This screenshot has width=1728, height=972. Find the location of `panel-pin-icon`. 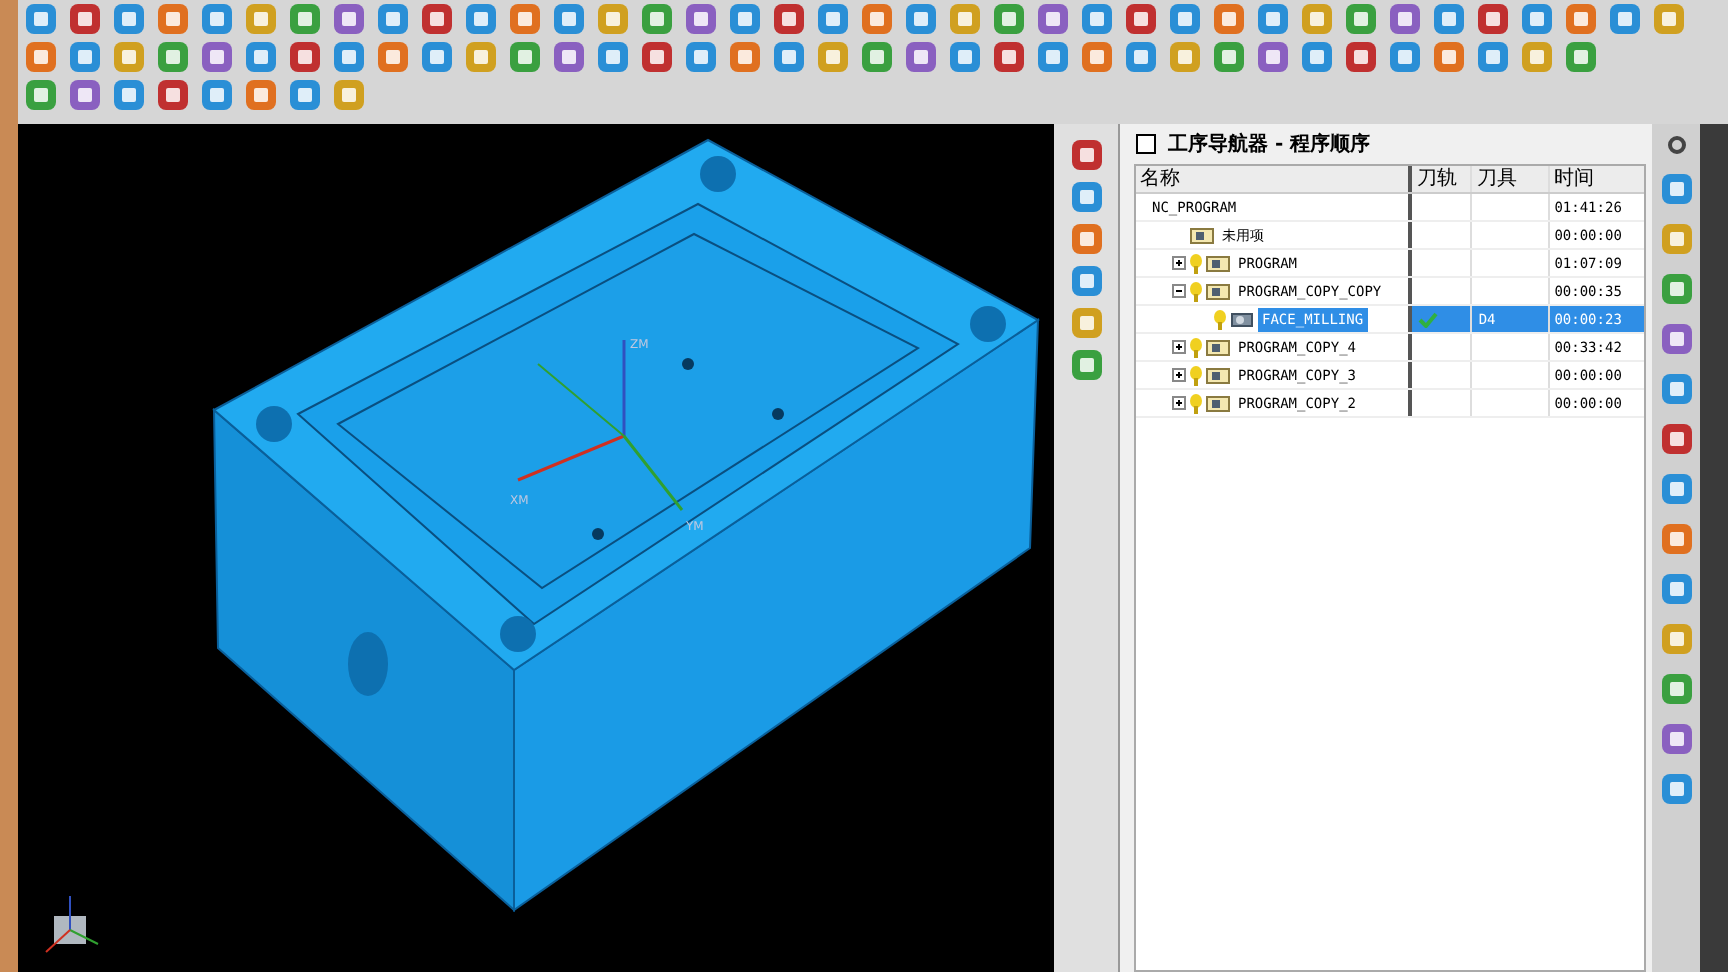

panel-pin-icon is located at coordinates (1146, 144).